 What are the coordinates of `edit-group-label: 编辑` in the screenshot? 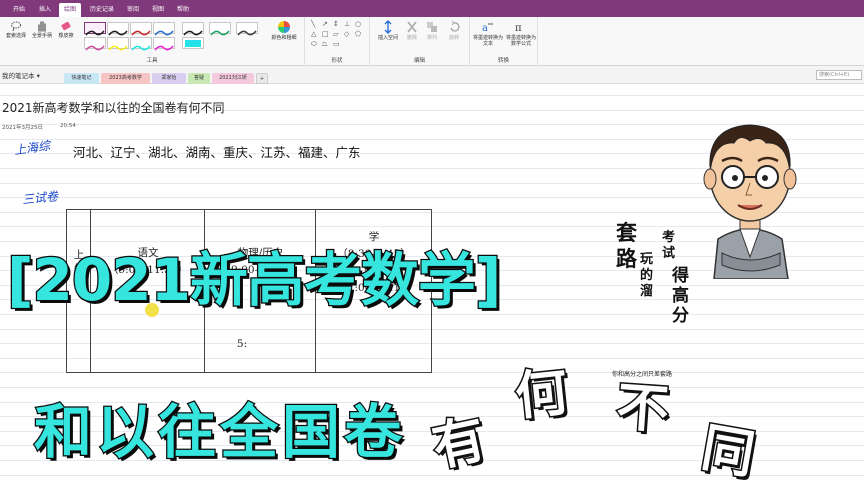 It's located at (419, 61).